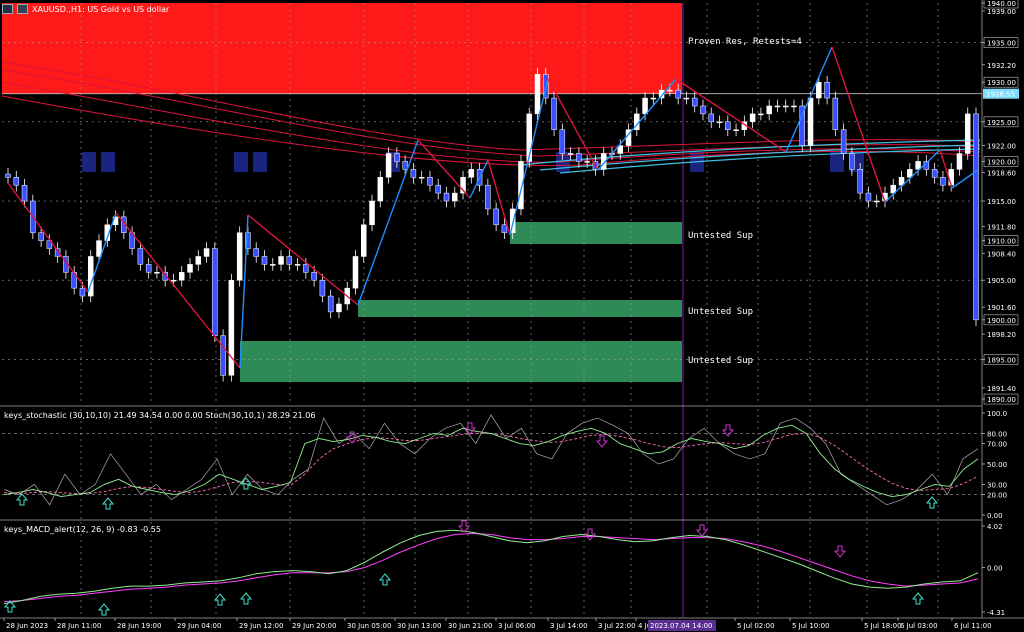  What do you see at coordinates (246, 598) in the screenshot?
I see `macd-buy-arrow-icon` at bounding box center [246, 598].